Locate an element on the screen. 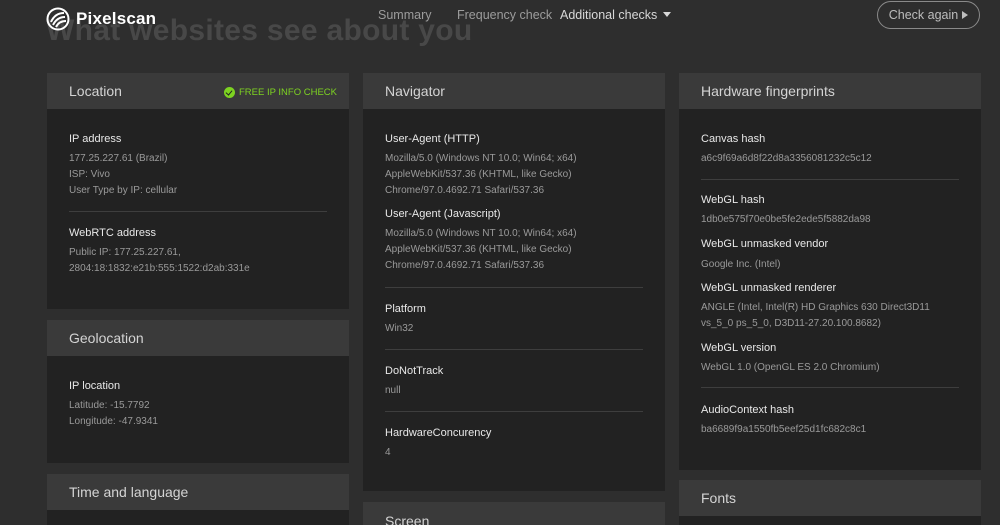 This screenshot has height=525, width=1000. latitude-line: Latitude: -15.7792 is located at coordinates (109, 405).